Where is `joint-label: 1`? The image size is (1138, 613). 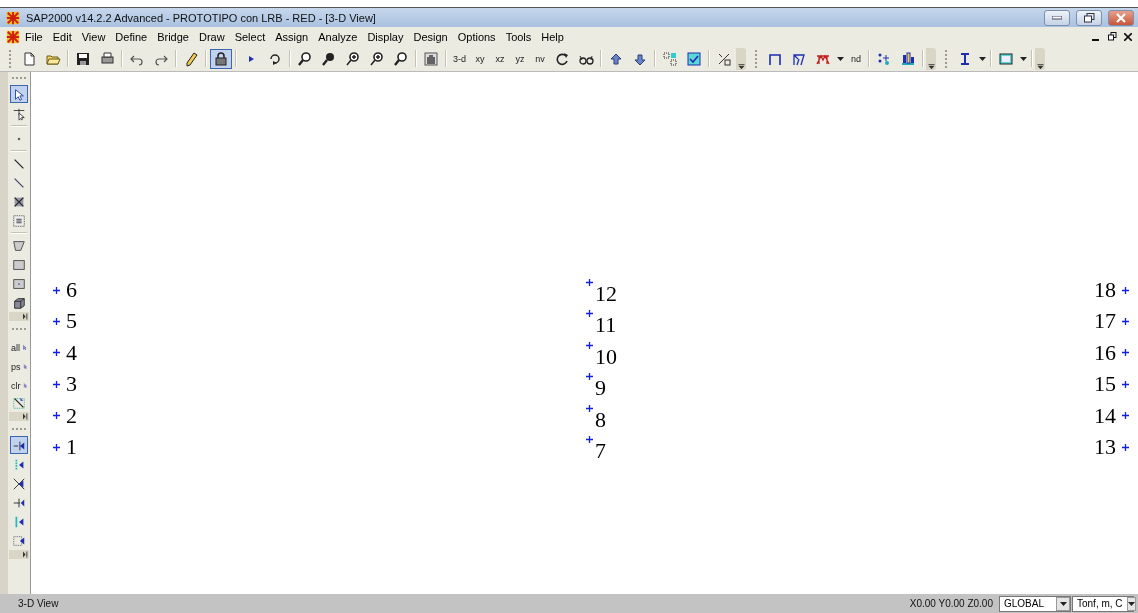 joint-label: 1 is located at coordinates (71, 447).